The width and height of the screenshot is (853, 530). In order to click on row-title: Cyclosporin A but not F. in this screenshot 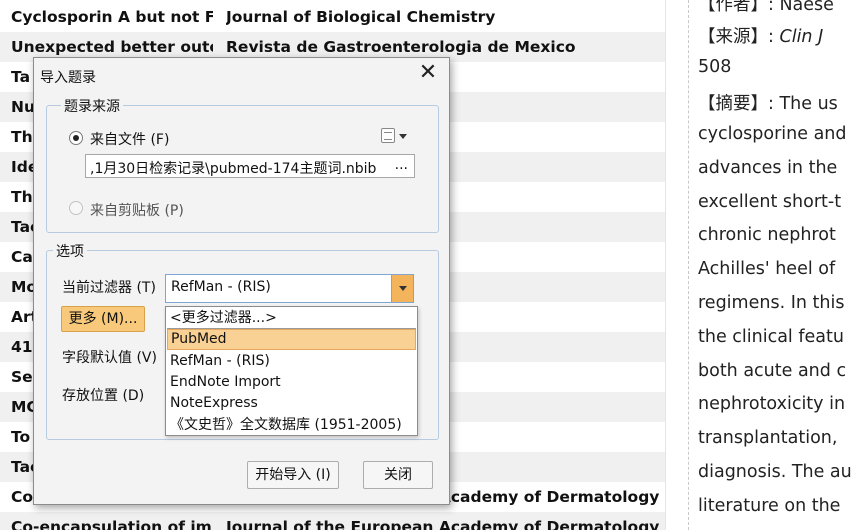, I will do `click(112, 17)`.